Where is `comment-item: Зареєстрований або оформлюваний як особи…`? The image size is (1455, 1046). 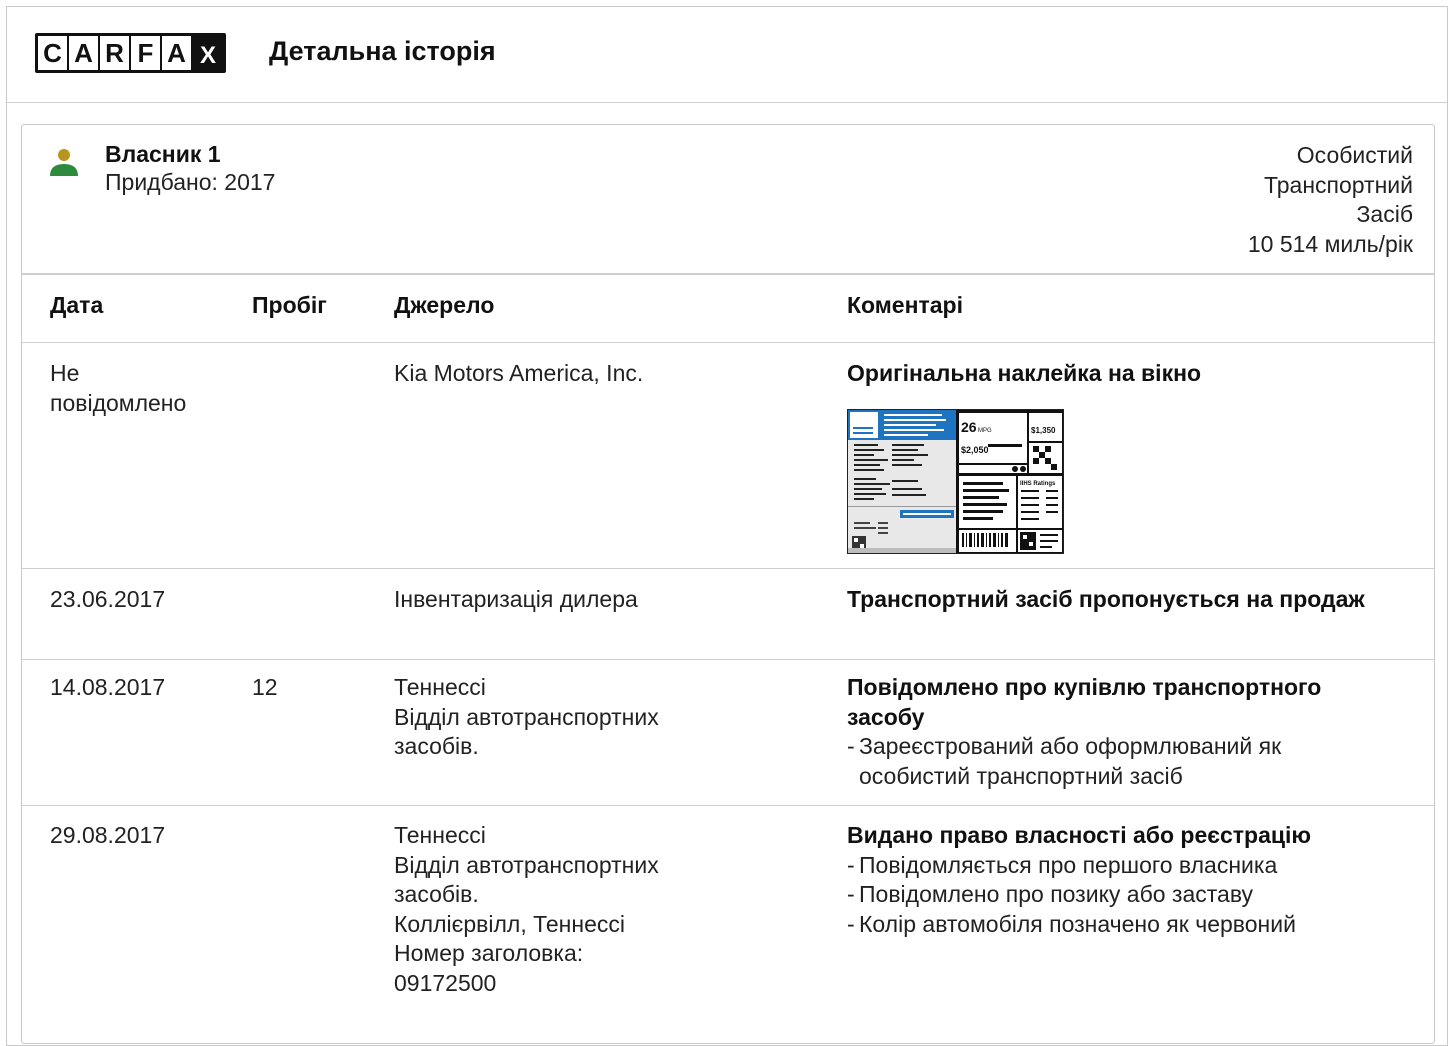 comment-item: Зареєстрований або оформлюваний як особи… is located at coordinates (1112, 761).